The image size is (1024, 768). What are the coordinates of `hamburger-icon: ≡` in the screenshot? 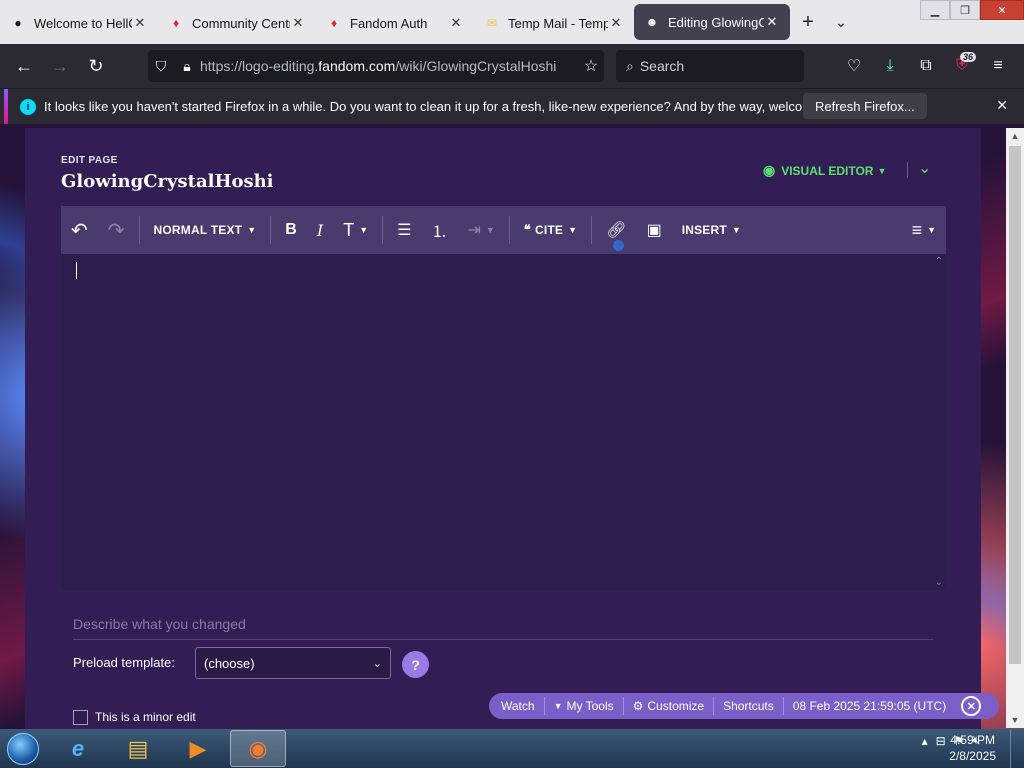 It's located at (917, 229).